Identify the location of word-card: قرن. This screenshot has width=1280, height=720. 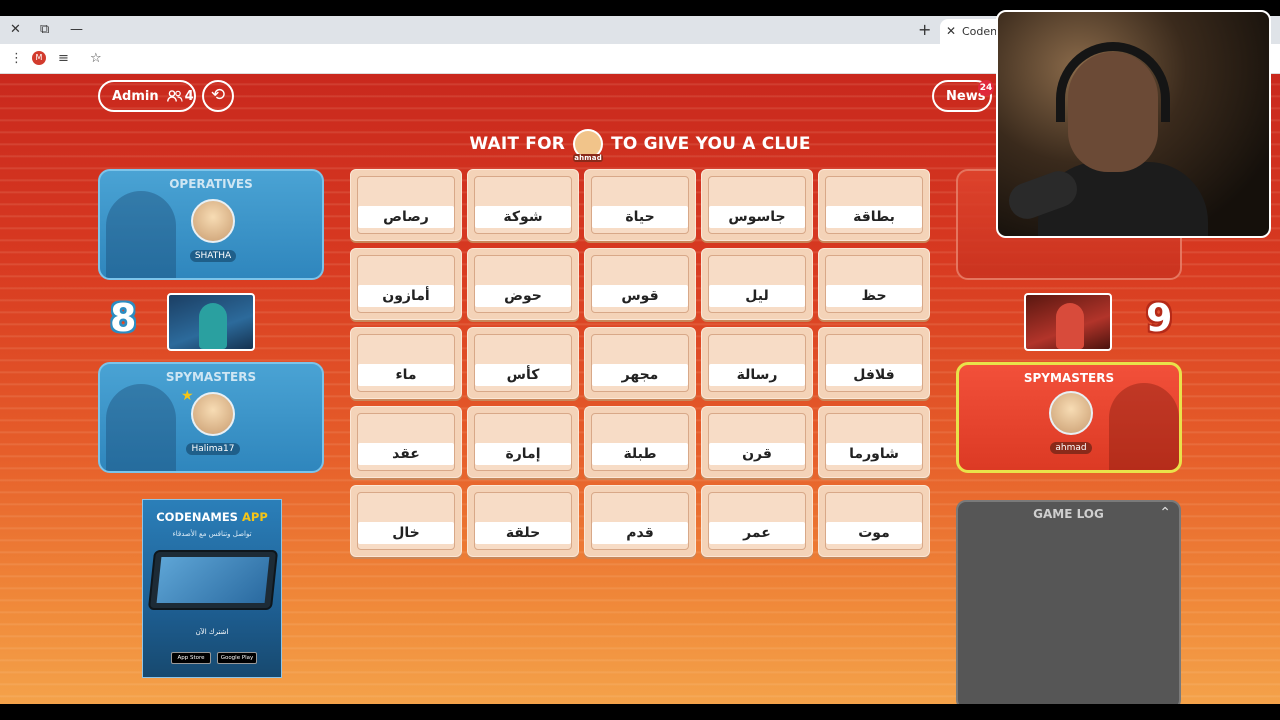
(757, 442).